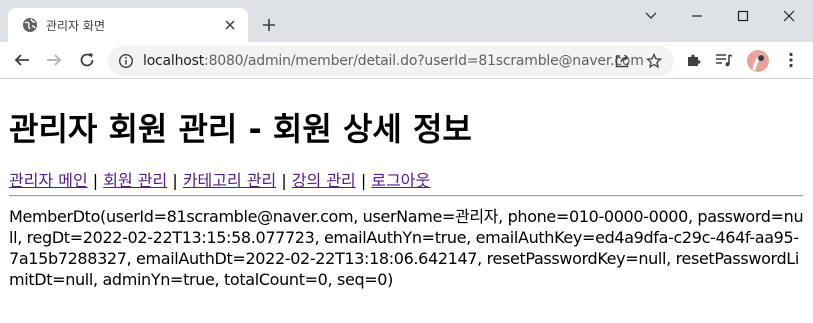  What do you see at coordinates (758, 61) in the screenshot?
I see `avatar` at bounding box center [758, 61].